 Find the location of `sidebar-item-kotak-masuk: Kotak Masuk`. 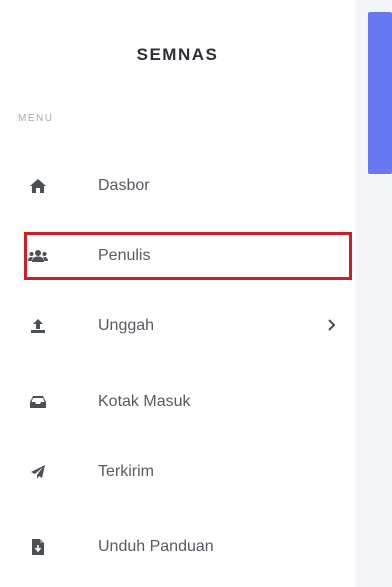

sidebar-item-kotak-masuk: Kotak Masuk is located at coordinates (189, 402).